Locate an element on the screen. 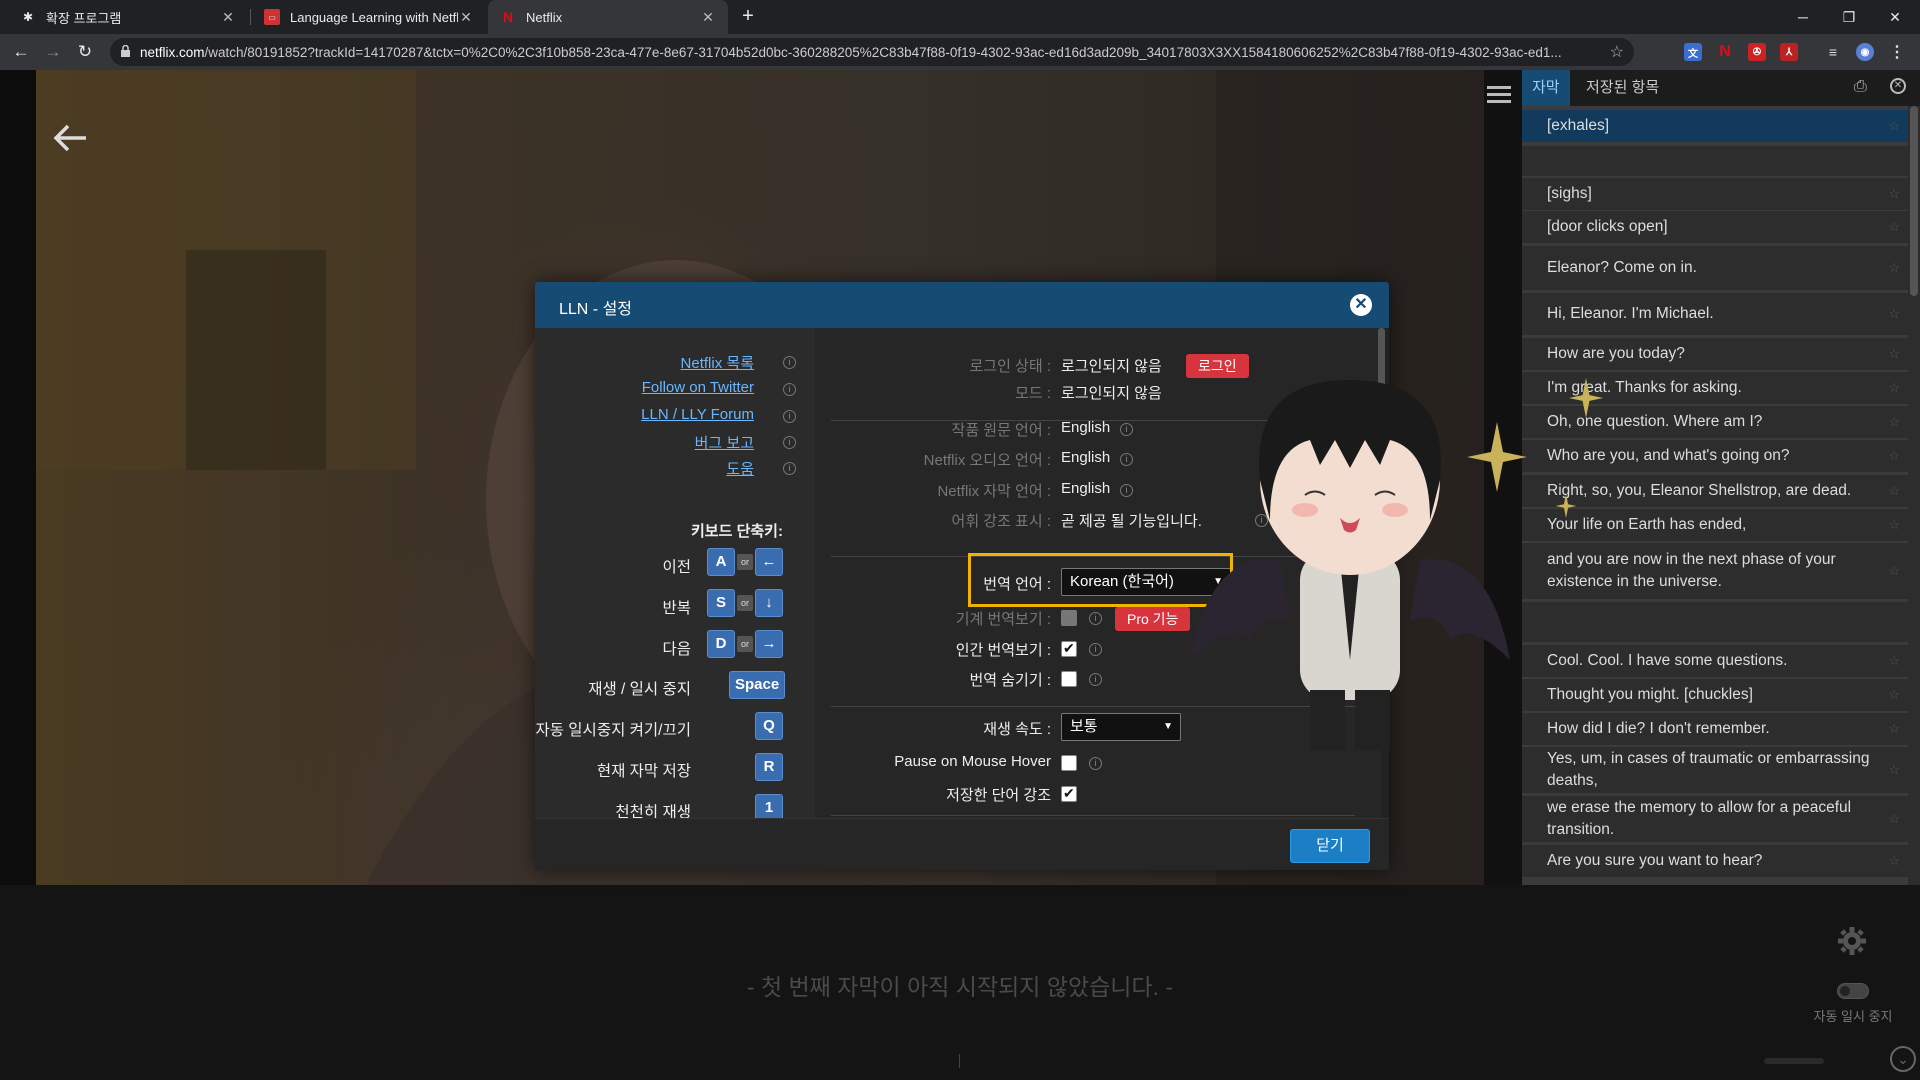 Image resolution: width=1920 pixels, height=1080 pixels. print-icon: ⎙ is located at coordinates (1860, 87).